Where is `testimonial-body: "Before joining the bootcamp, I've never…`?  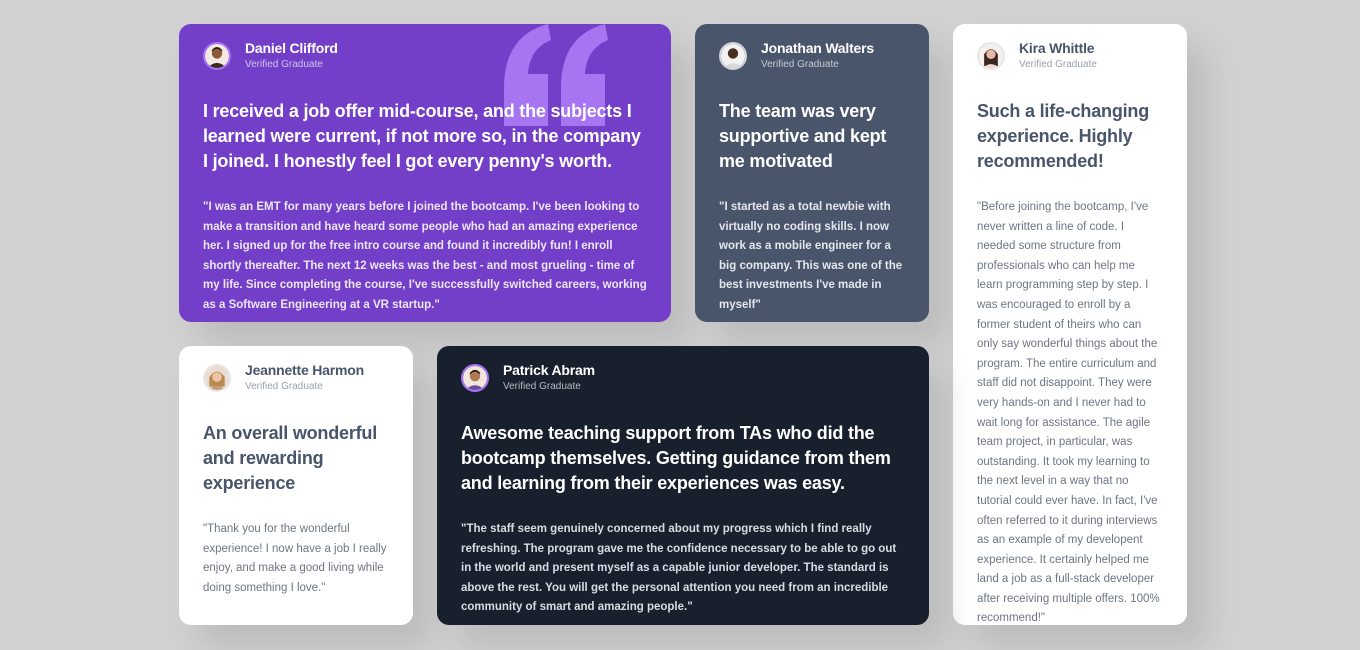 testimonial-body: "Before joining the bootcamp, I've never… is located at coordinates (1068, 413).